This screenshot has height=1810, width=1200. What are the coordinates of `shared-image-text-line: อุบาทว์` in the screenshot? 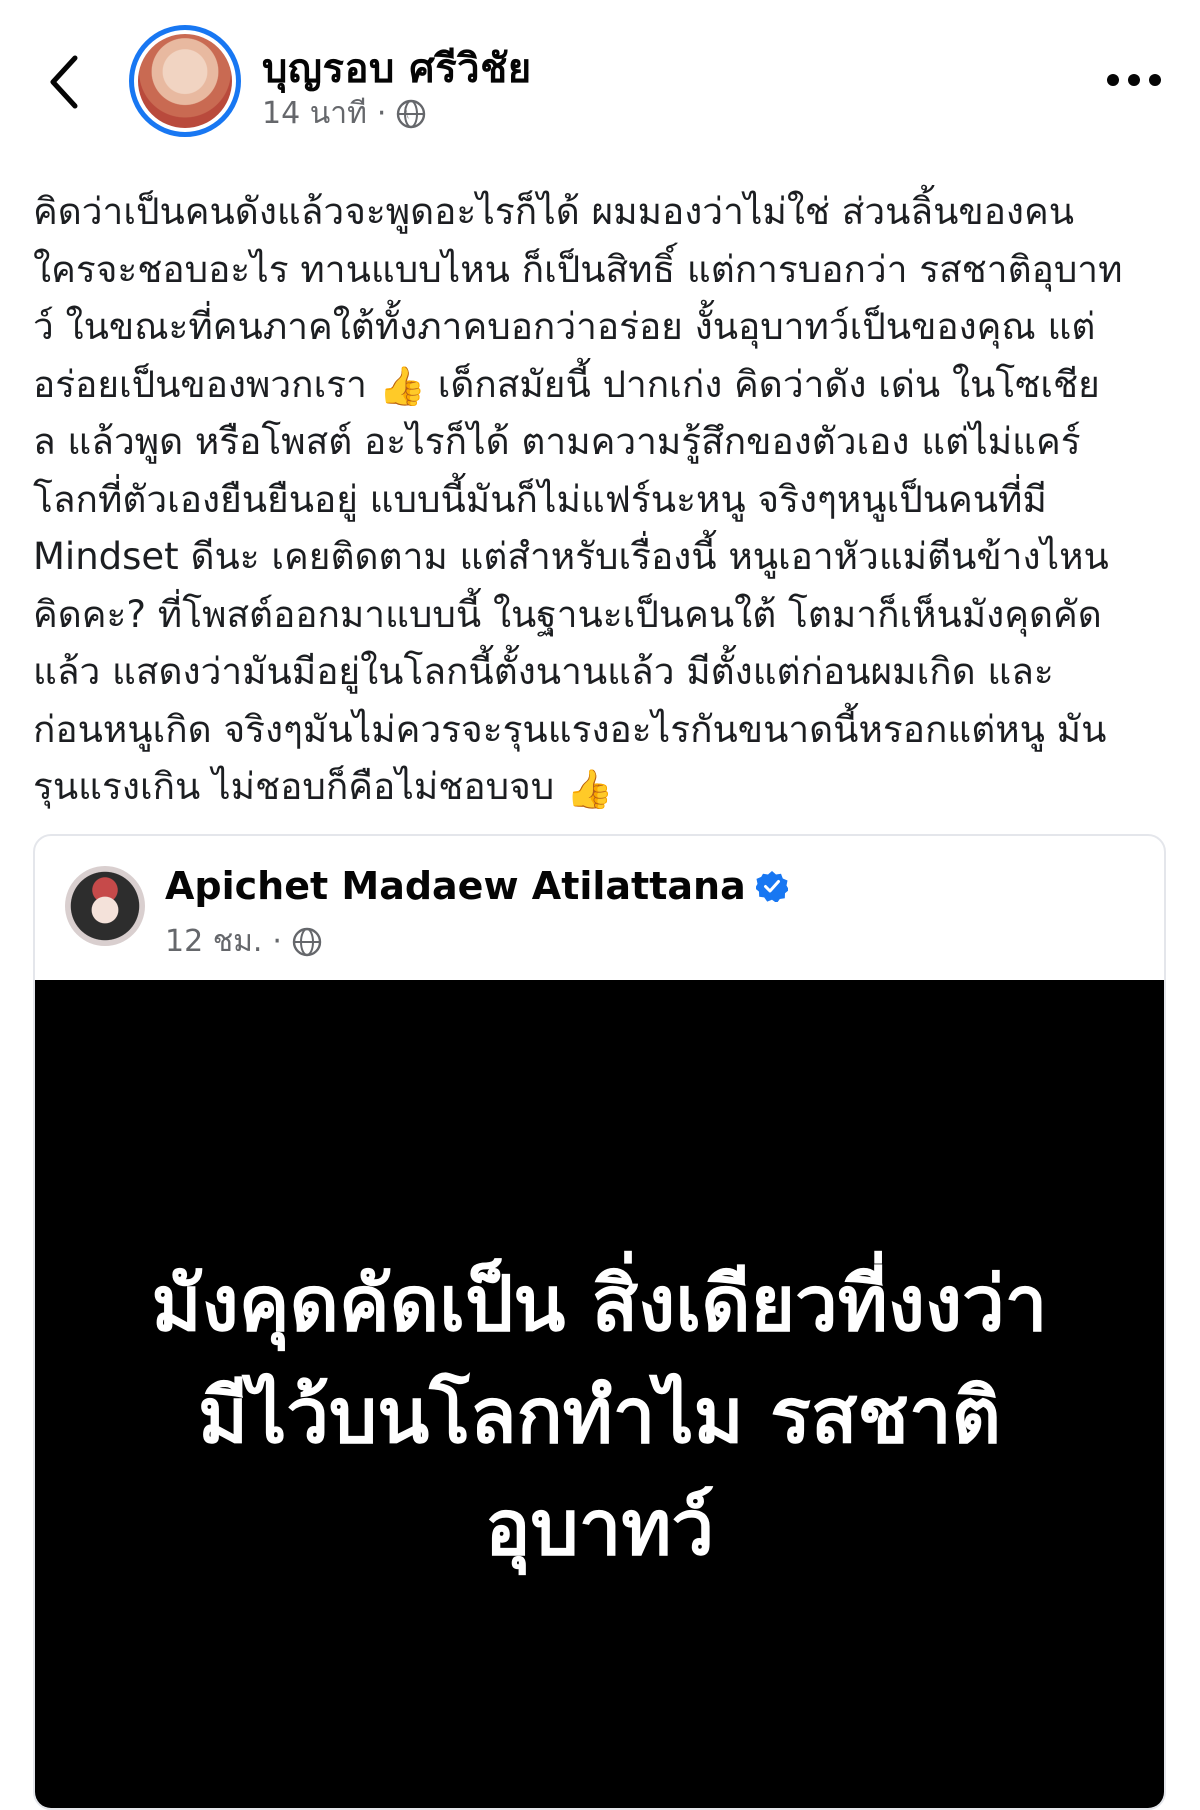 It's located at (599, 1527).